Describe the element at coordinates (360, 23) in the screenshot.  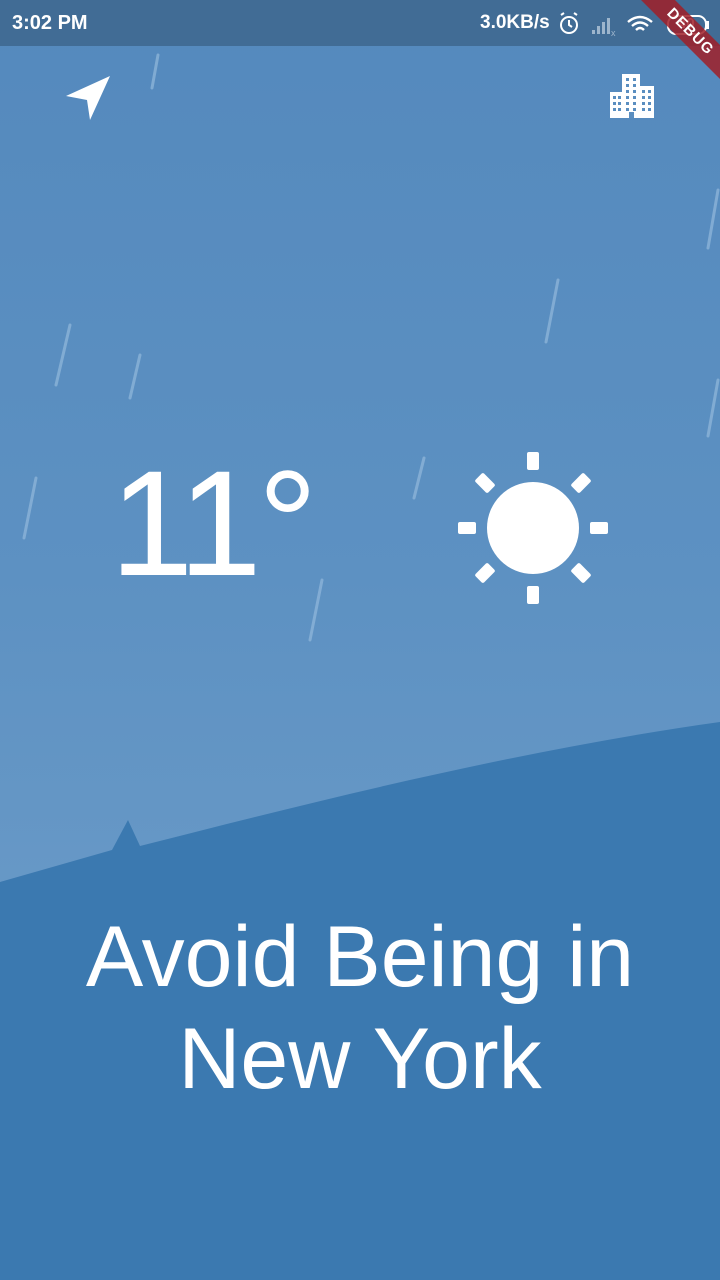
I see `status-bar: 3:02 PM 3.0KB/s x` at that location.